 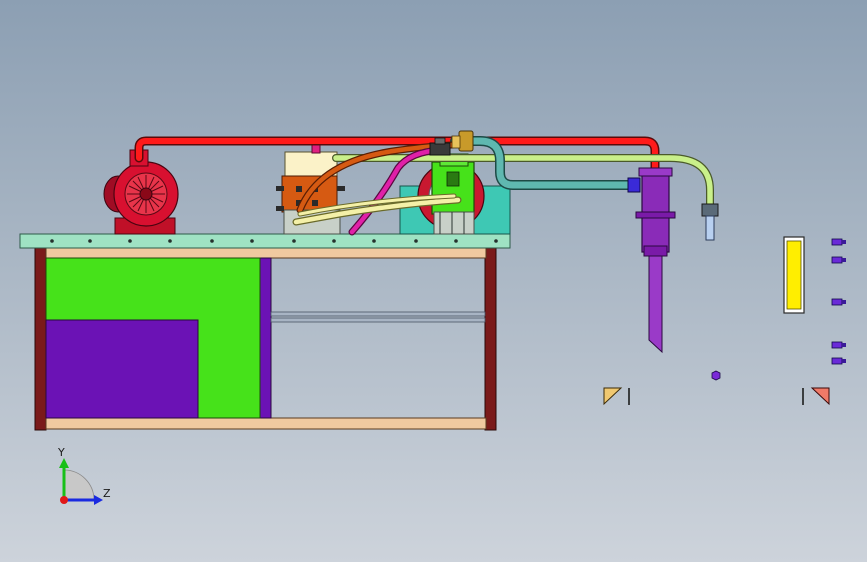 What do you see at coordinates (40, 338) in the screenshot?
I see `table-leg-left` at bounding box center [40, 338].